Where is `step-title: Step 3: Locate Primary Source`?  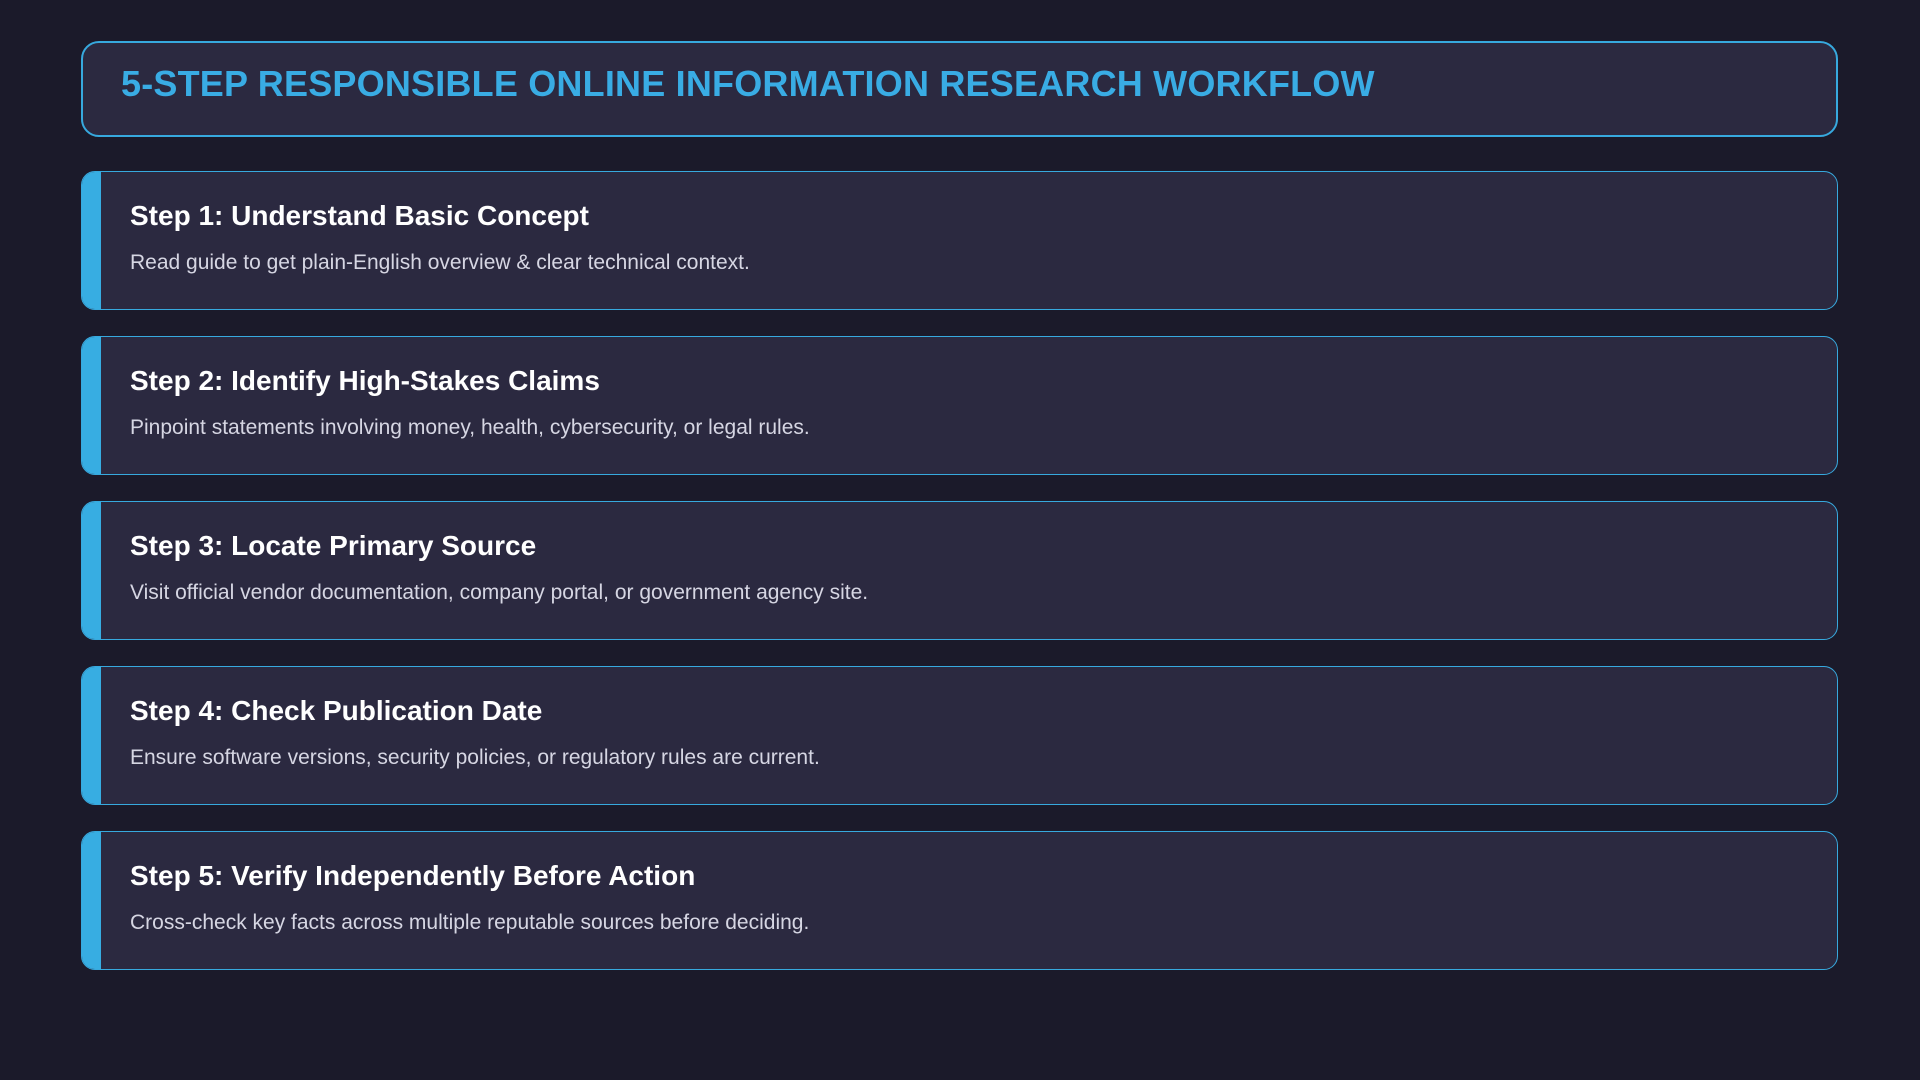
step-title: Step 3: Locate Primary Source is located at coordinates (333, 545).